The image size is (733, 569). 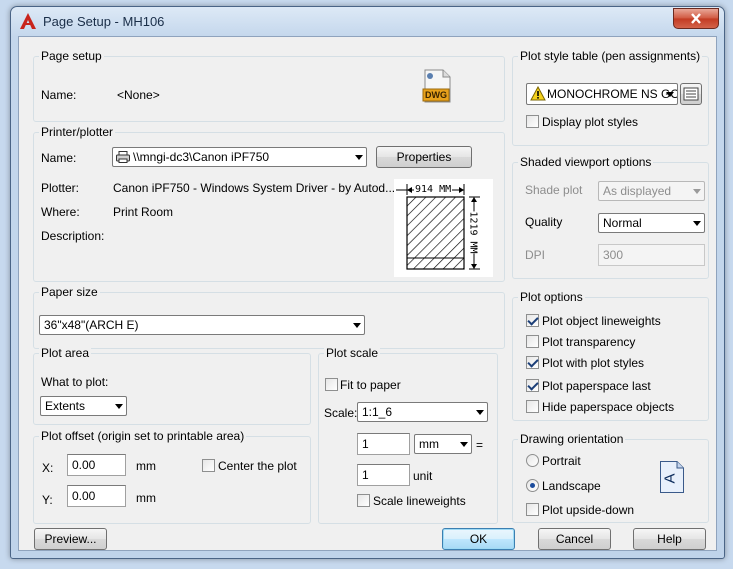 I want to click on dwg-icon-label: DWG, so click(x=436, y=95).